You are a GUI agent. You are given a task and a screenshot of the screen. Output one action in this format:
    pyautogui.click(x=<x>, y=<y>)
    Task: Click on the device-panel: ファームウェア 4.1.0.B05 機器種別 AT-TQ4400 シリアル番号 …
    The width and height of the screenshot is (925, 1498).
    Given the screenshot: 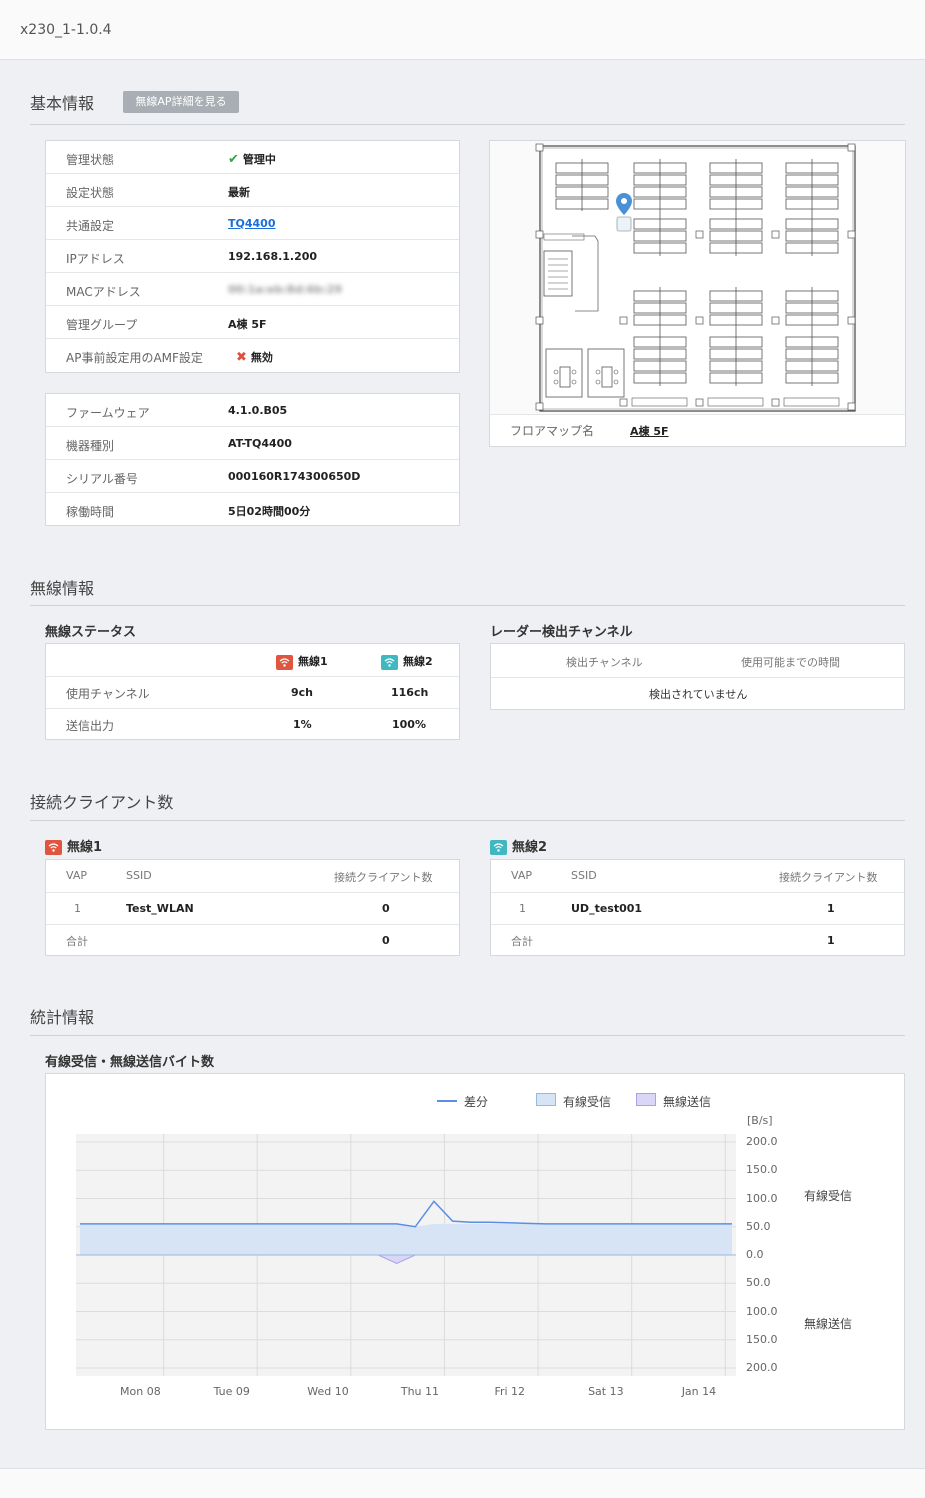 What is the action you would take?
    pyautogui.click(x=252, y=459)
    